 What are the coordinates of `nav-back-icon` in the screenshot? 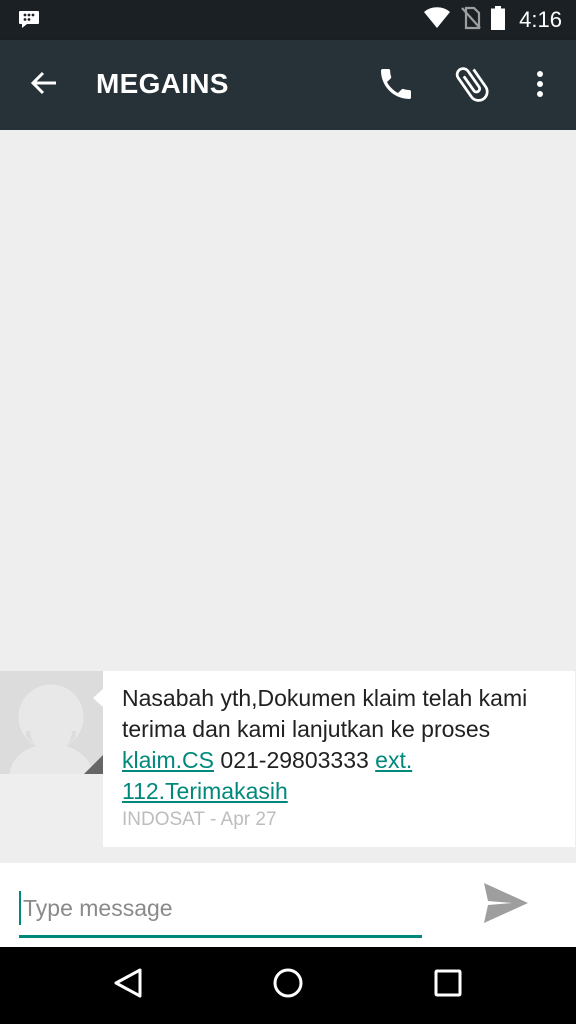 It's located at (128, 985).